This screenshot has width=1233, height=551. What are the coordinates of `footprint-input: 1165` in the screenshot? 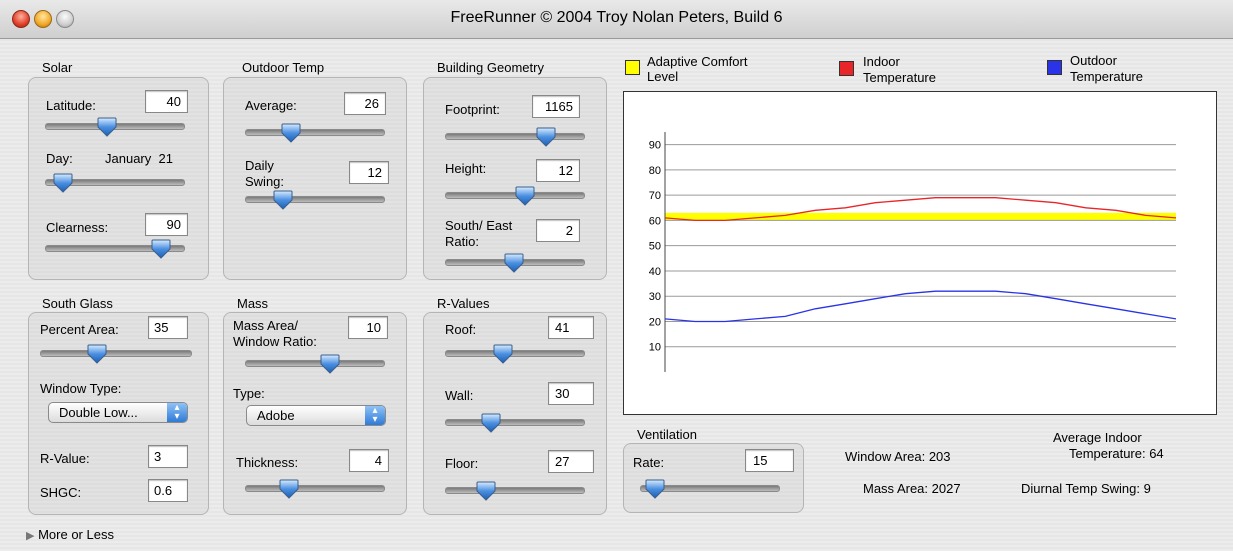 It's located at (556, 106).